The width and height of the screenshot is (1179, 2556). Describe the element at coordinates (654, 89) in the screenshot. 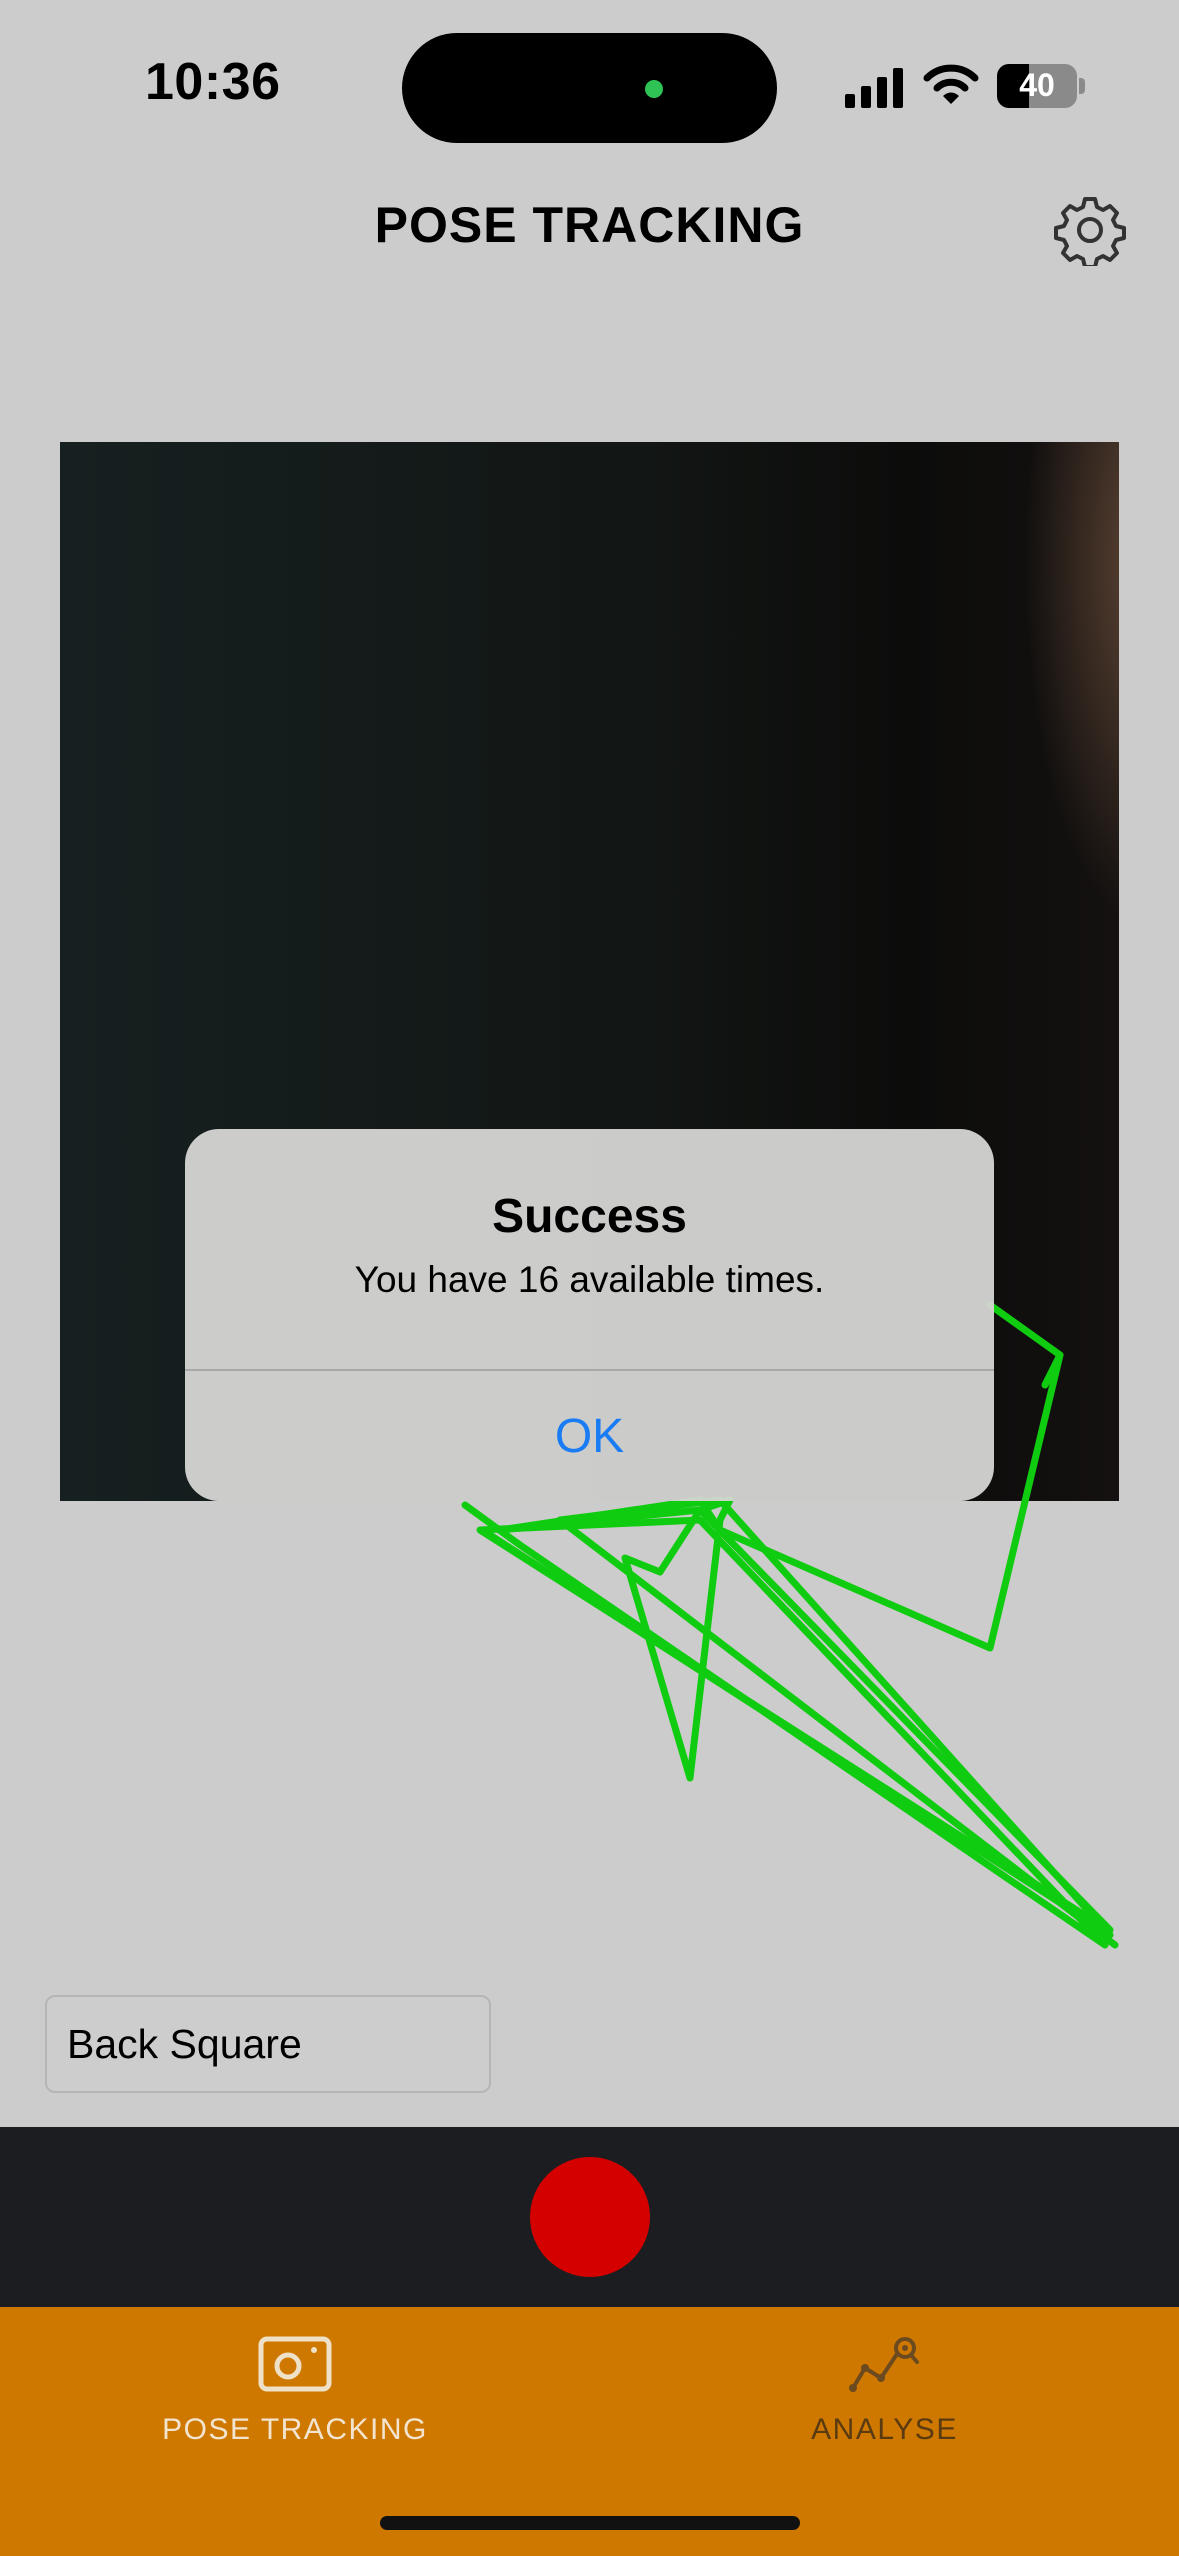

I see `camera-indicator-dot` at that location.